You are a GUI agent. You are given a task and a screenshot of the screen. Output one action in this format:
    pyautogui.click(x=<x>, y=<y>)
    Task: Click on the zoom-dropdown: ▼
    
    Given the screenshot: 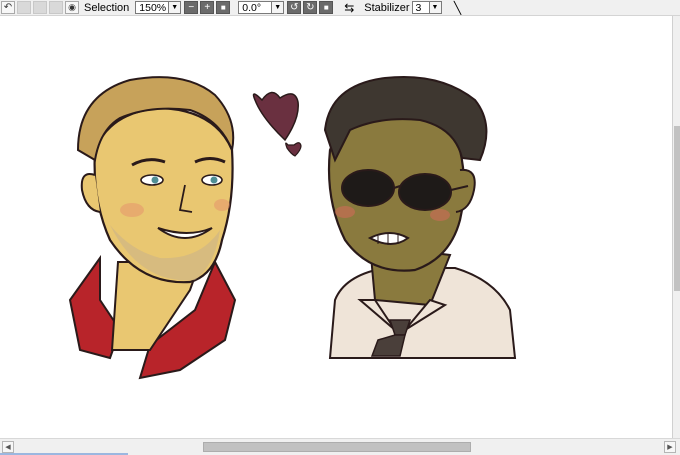 What is the action you would take?
    pyautogui.click(x=175, y=7)
    